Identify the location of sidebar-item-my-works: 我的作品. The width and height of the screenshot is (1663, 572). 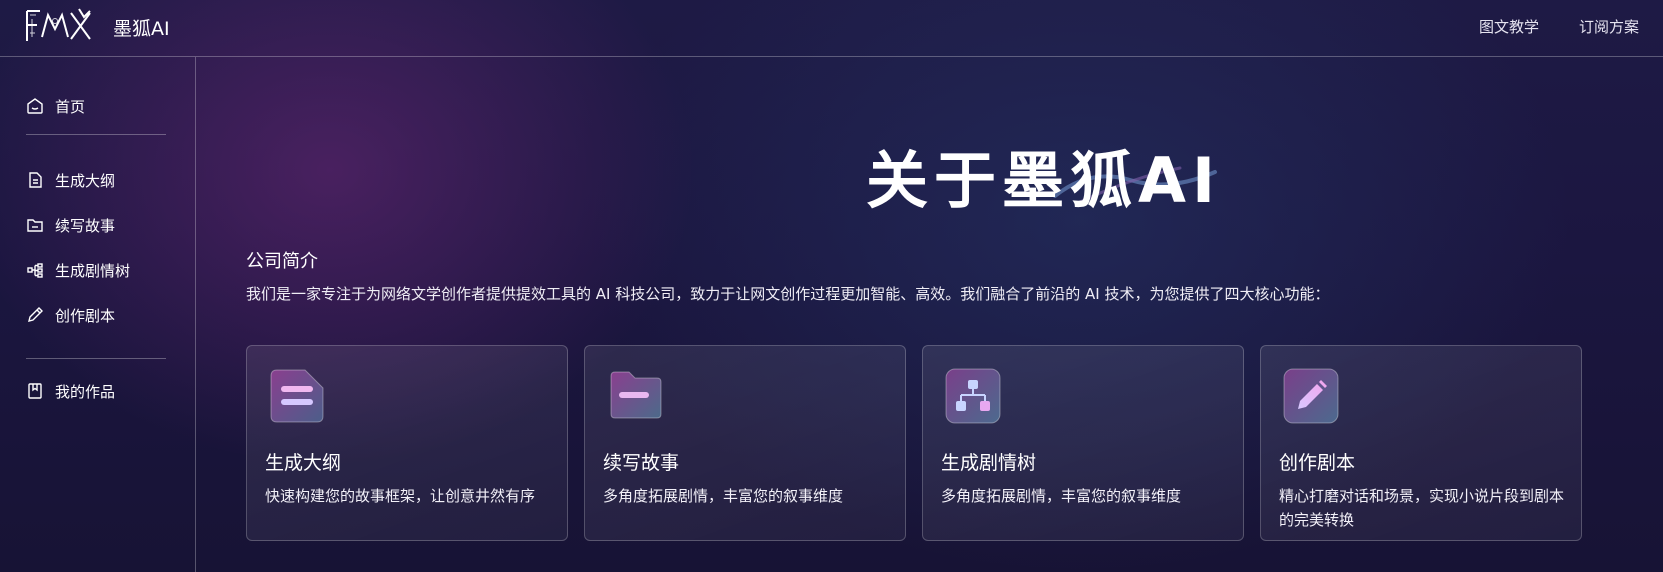
(70, 391).